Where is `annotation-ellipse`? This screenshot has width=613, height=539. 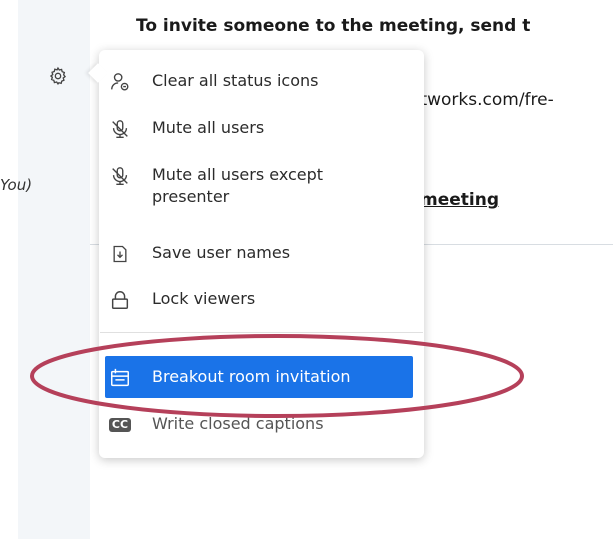
annotation-ellipse is located at coordinates (277, 376).